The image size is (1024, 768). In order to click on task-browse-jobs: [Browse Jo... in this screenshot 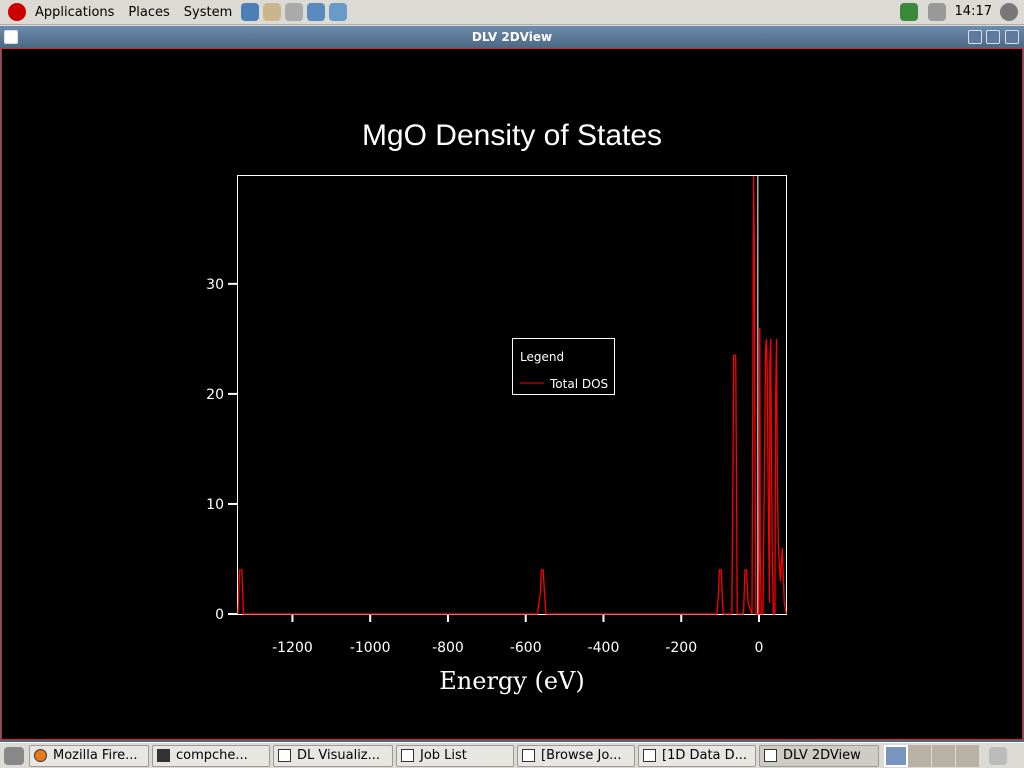, I will do `click(576, 755)`.